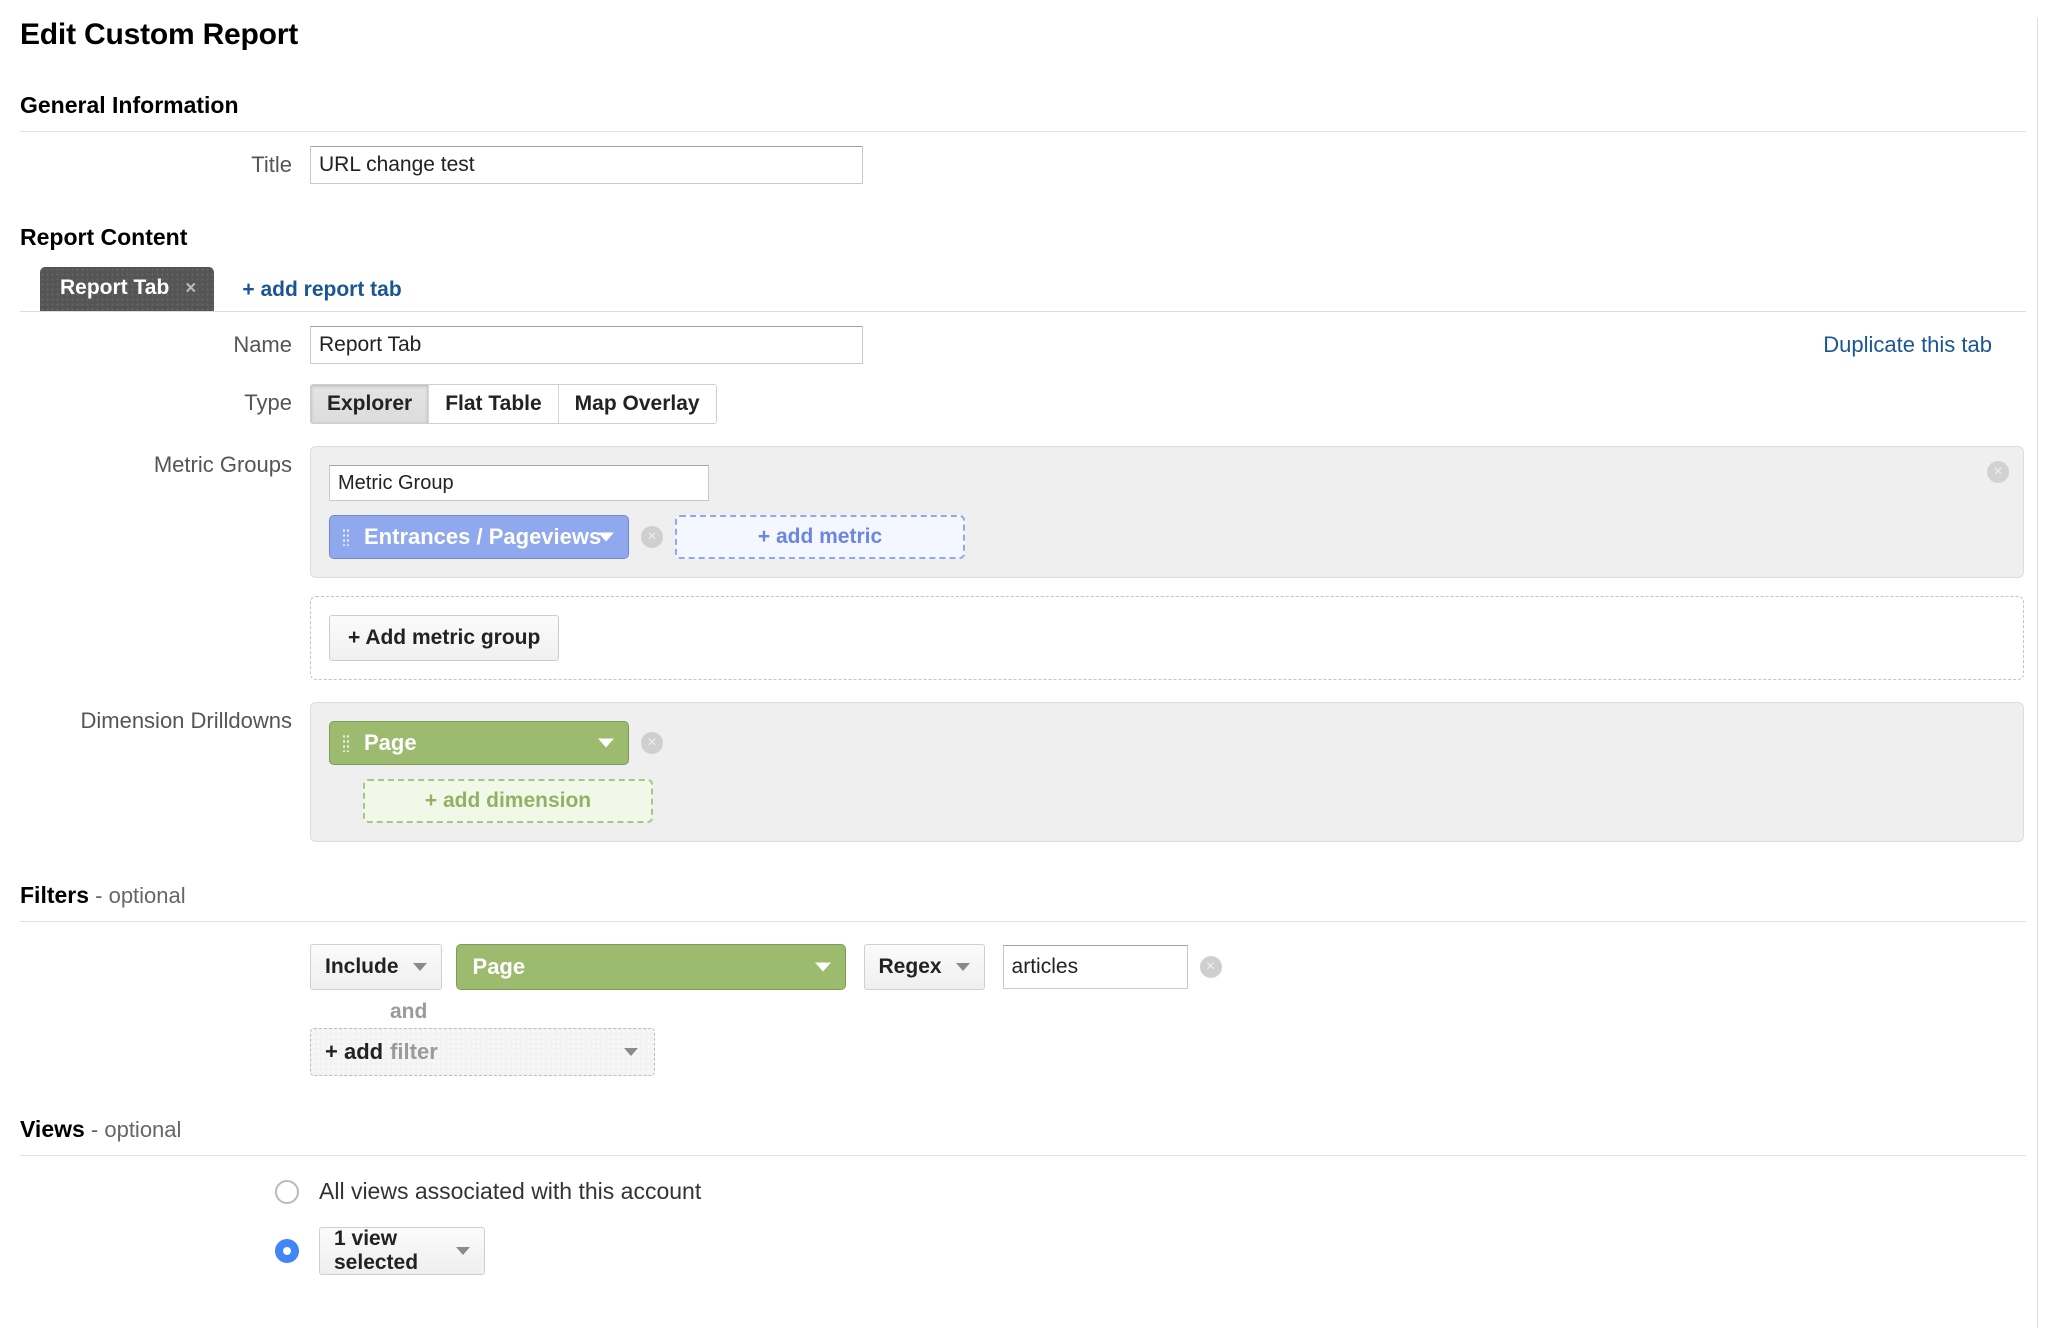 This screenshot has height=1328, width=2048. What do you see at coordinates (910, 966) in the screenshot?
I see `filter-match-type-label: Regex` at bounding box center [910, 966].